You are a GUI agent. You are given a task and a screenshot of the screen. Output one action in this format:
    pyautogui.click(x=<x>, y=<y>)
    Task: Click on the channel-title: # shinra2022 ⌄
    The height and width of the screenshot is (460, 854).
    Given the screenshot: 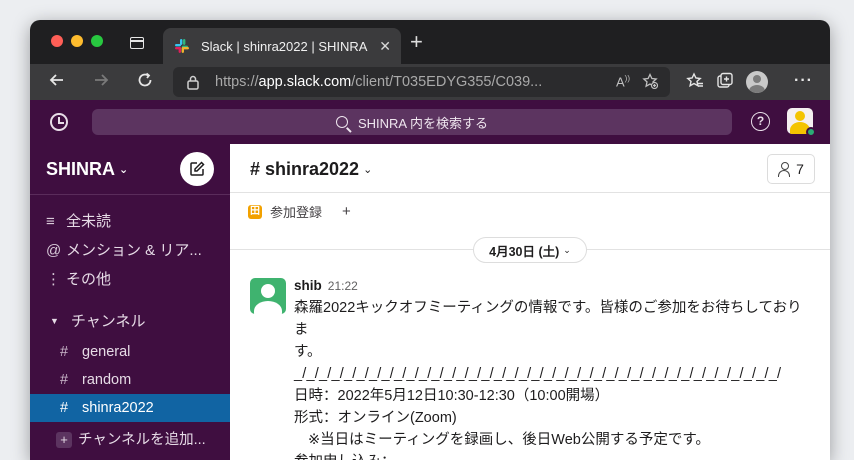 What is the action you would take?
    pyautogui.click(x=311, y=169)
    